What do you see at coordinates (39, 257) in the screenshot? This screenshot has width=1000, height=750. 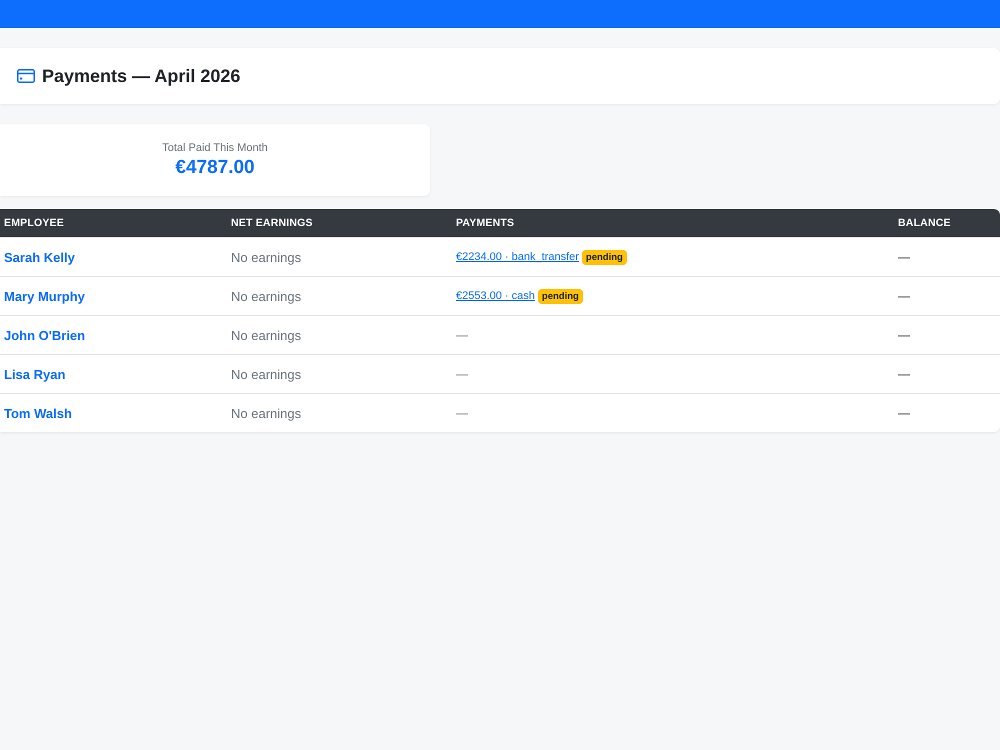 I see `employee-link: Sarah Kelly` at bounding box center [39, 257].